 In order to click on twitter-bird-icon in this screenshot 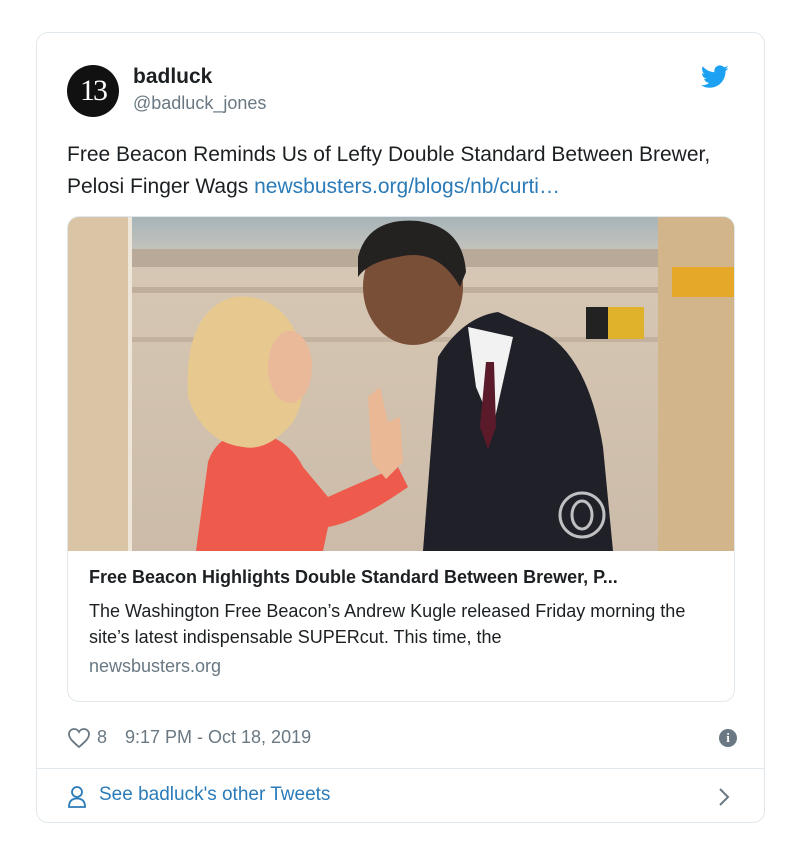, I will do `click(715, 77)`.